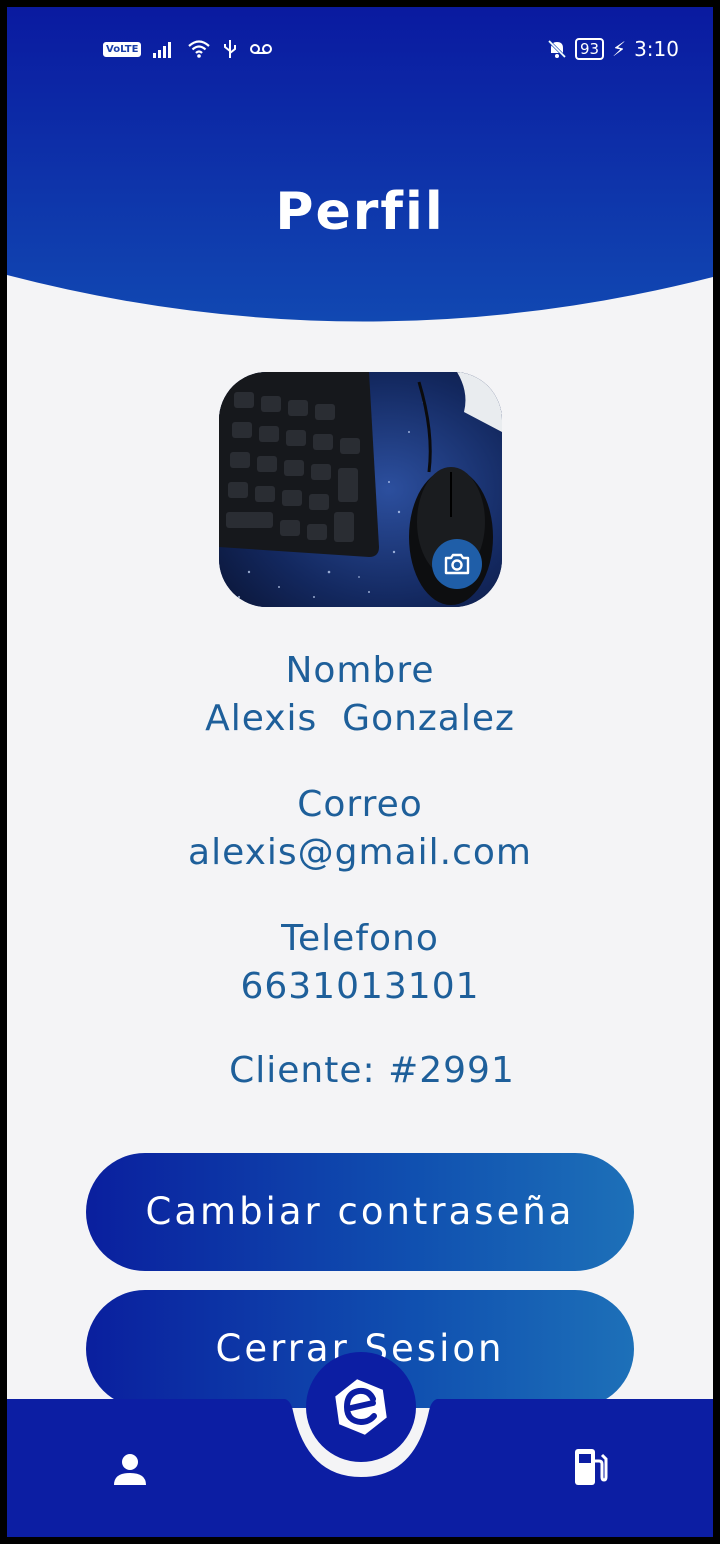 Image resolution: width=720 pixels, height=1544 pixels. I want to click on nav-profile-button, so click(130, 1469).